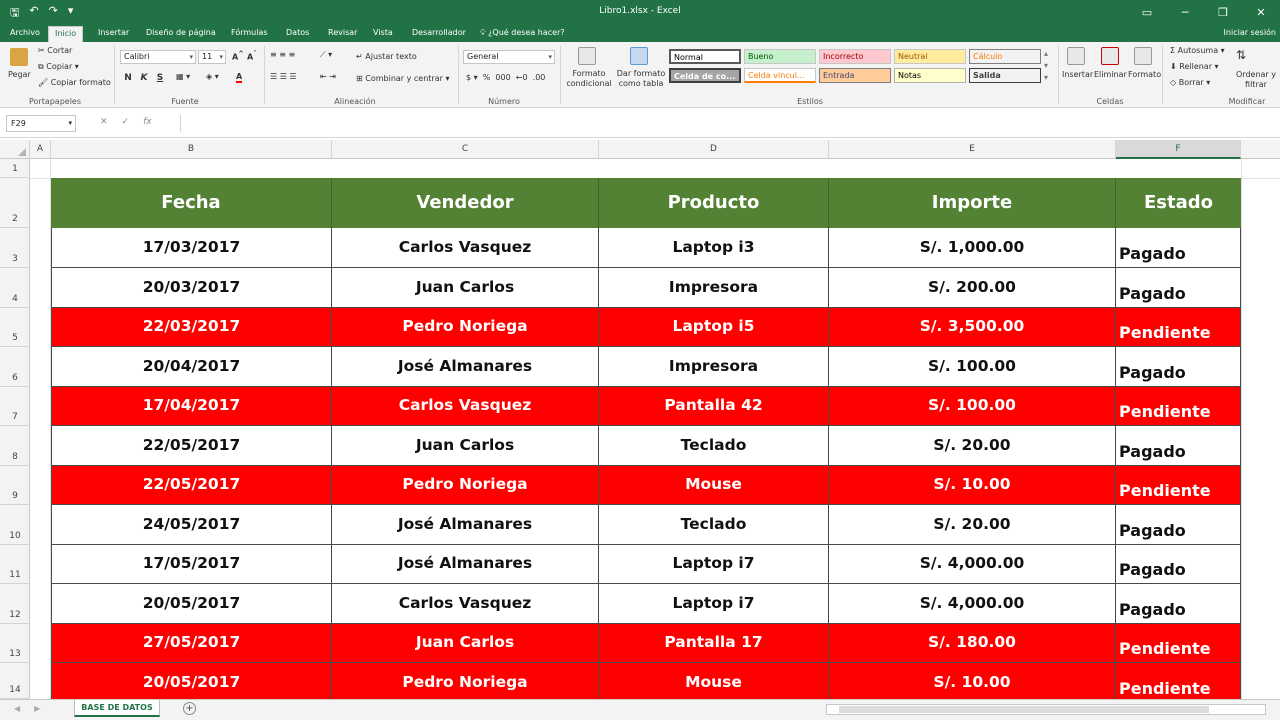  What do you see at coordinates (15, 564) in the screenshot?
I see `row-header: 11` at bounding box center [15, 564].